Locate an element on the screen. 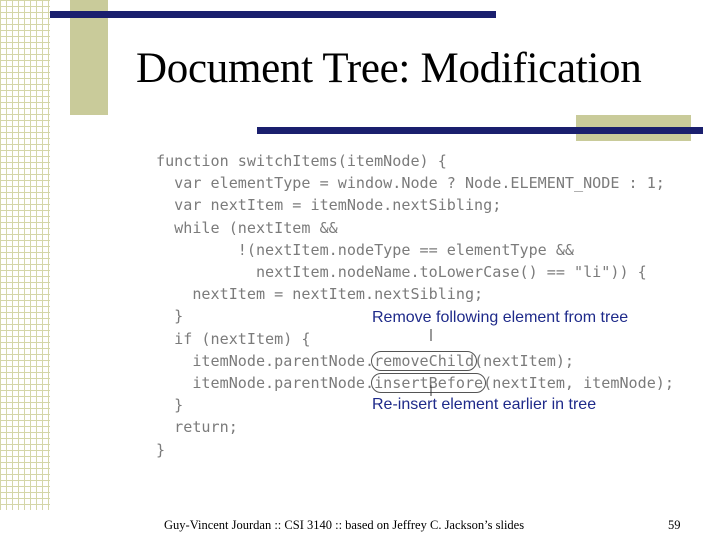 Image resolution: width=720 pixels, height=540 pixels. code-line: } is located at coordinates (161, 449).